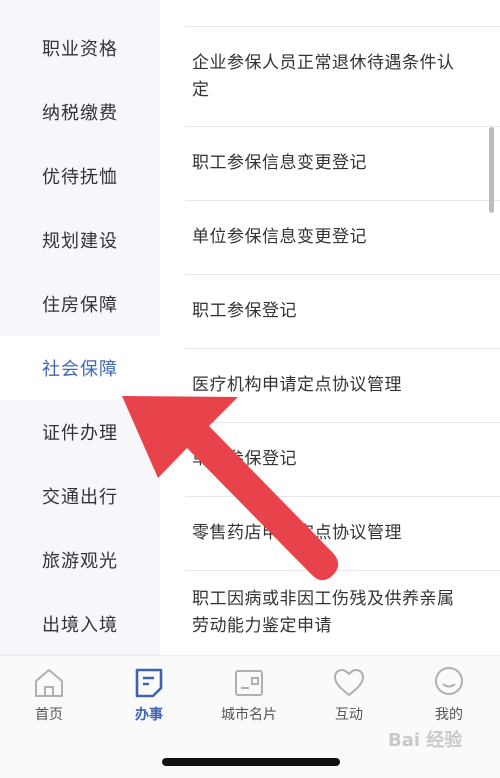 This screenshot has height=778, width=500. I want to click on sidebar-item-preferential-care: 优待抚恤, so click(80, 176).